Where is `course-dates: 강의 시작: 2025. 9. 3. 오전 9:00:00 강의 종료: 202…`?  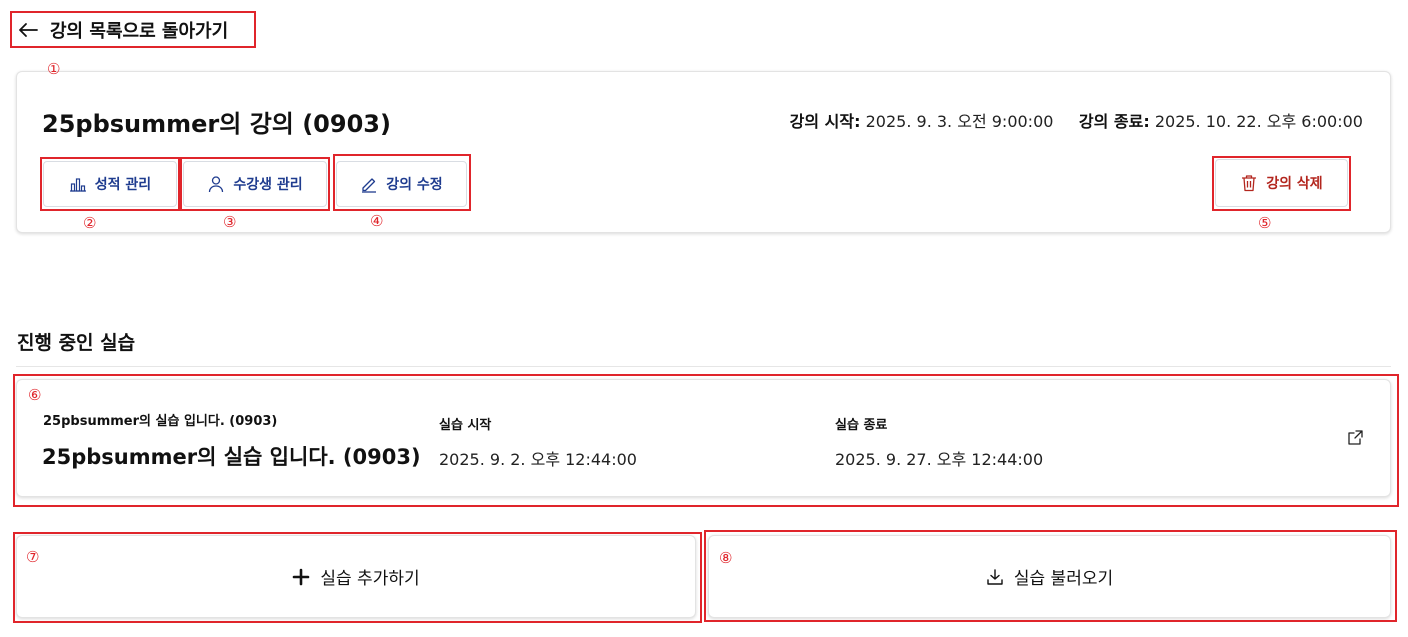 course-dates: 강의 시작: 2025. 9. 3. 오전 9:00:00 강의 종료: 202… is located at coordinates (1076, 120).